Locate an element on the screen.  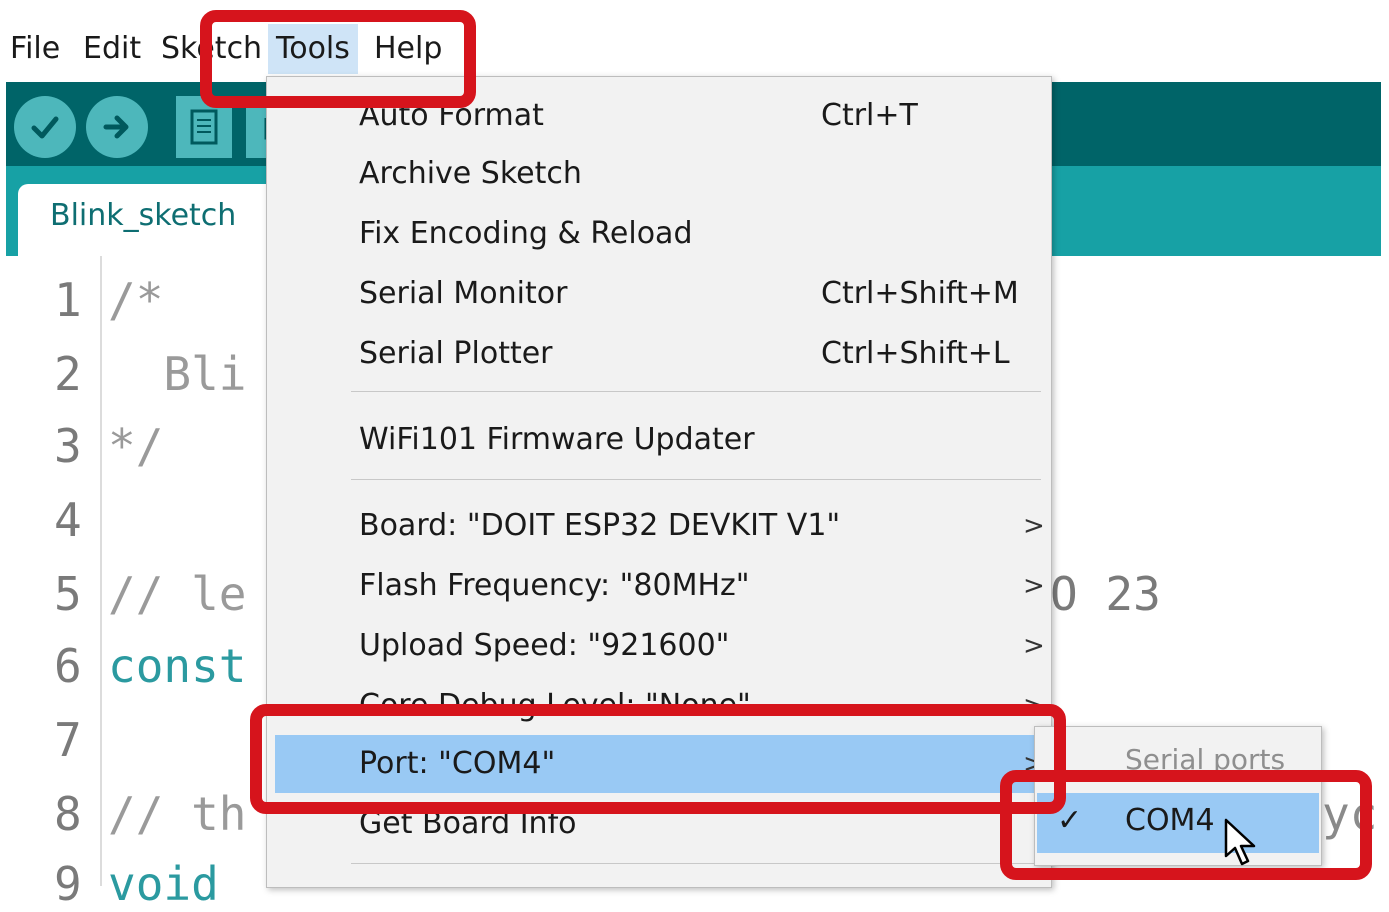
menu-item-label: Auto Format is located at coordinates (451, 115).